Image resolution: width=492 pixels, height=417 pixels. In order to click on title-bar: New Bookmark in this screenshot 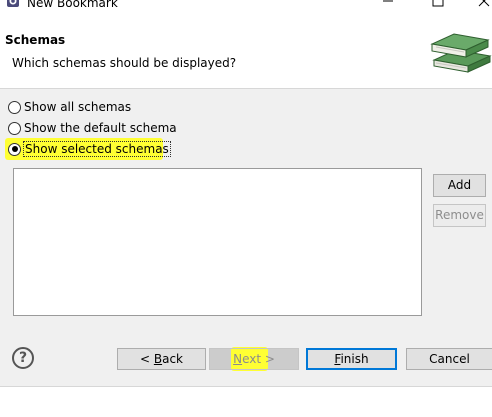, I will do `click(246, 6)`.